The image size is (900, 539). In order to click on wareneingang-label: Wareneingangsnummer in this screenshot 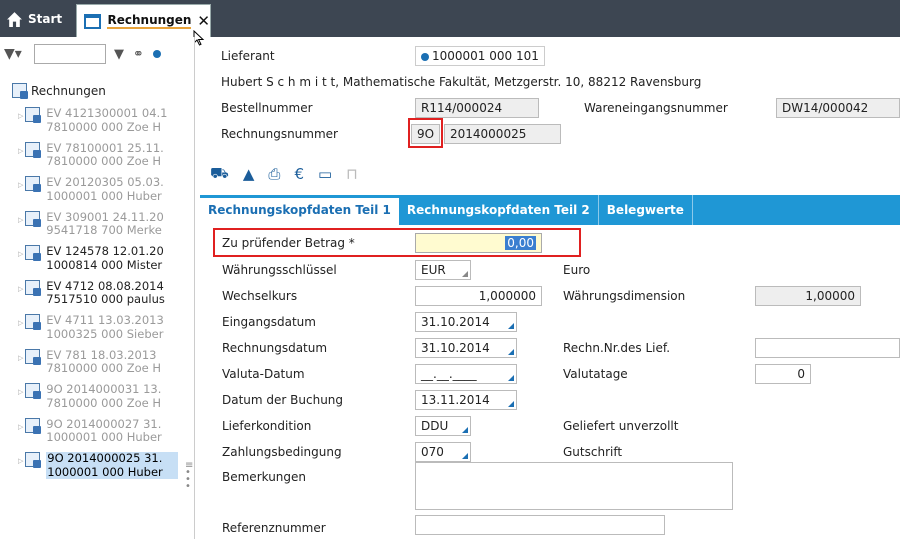, I will do `click(656, 108)`.